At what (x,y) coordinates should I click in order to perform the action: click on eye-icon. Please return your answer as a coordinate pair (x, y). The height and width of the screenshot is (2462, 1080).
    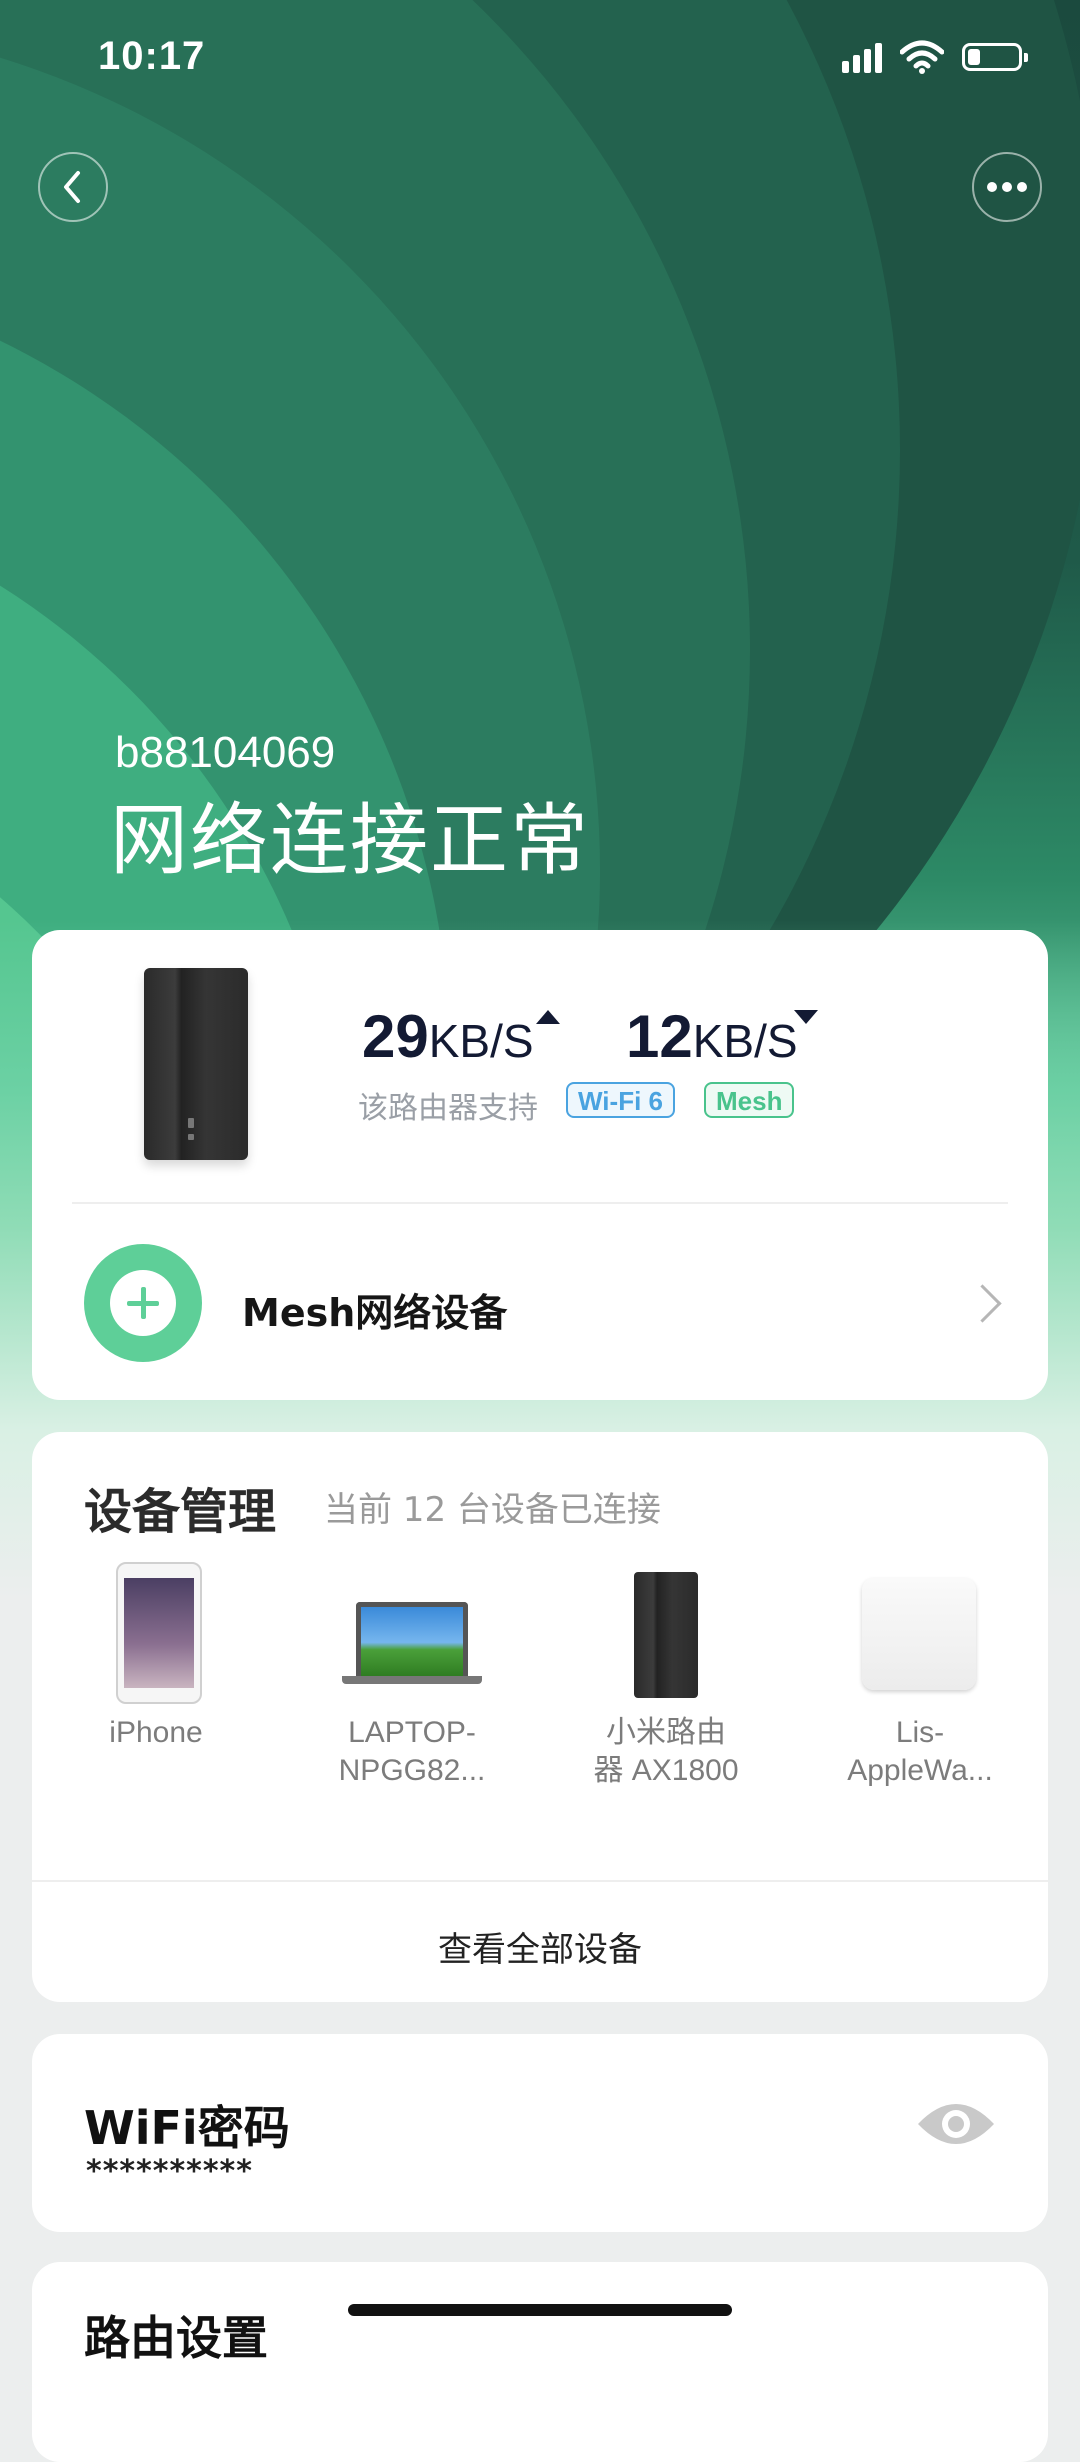
    Looking at the image, I should click on (956, 2124).